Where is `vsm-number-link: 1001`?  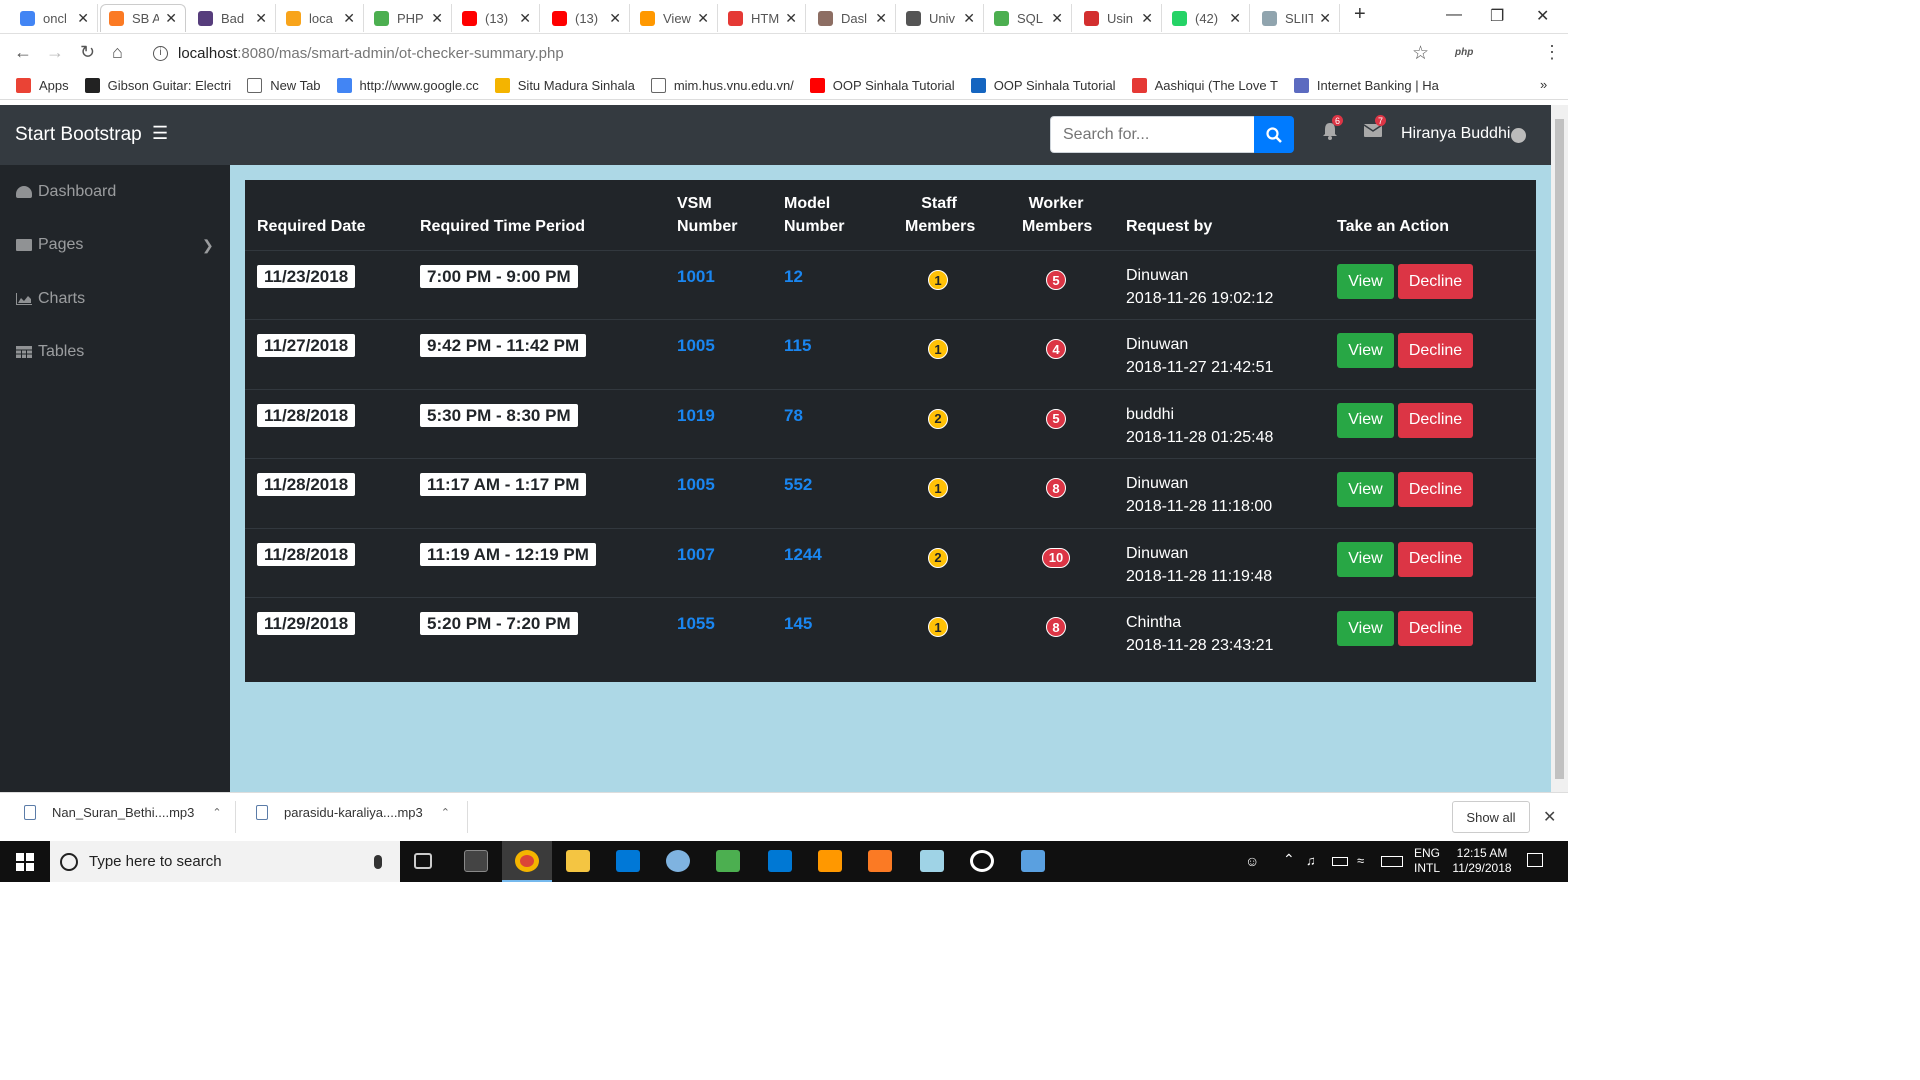 vsm-number-link: 1001 is located at coordinates (696, 277).